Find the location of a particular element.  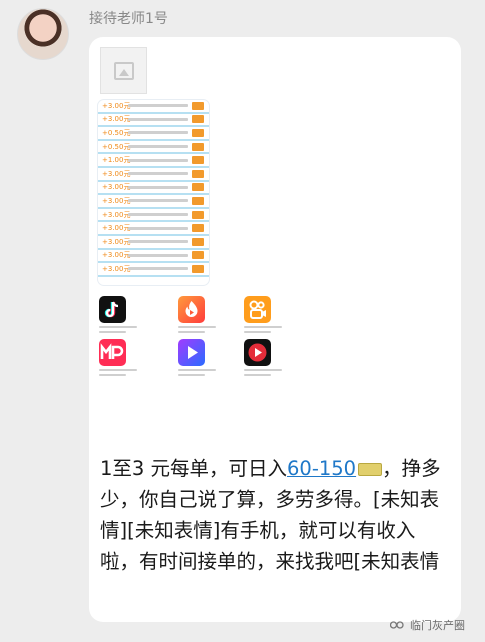

kuaishou-icon is located at coordinates (257, 309).